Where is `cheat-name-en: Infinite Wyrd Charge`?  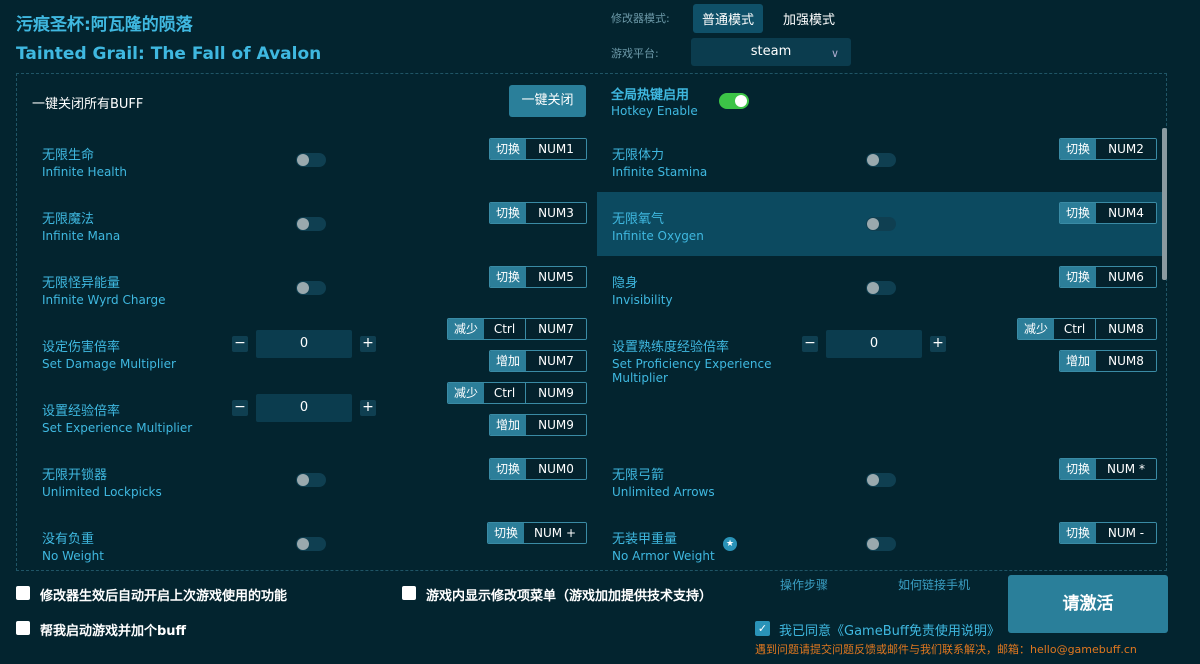
cheat-name-en: Infinite Wyrd Charge is located at coordinates (104, 300).